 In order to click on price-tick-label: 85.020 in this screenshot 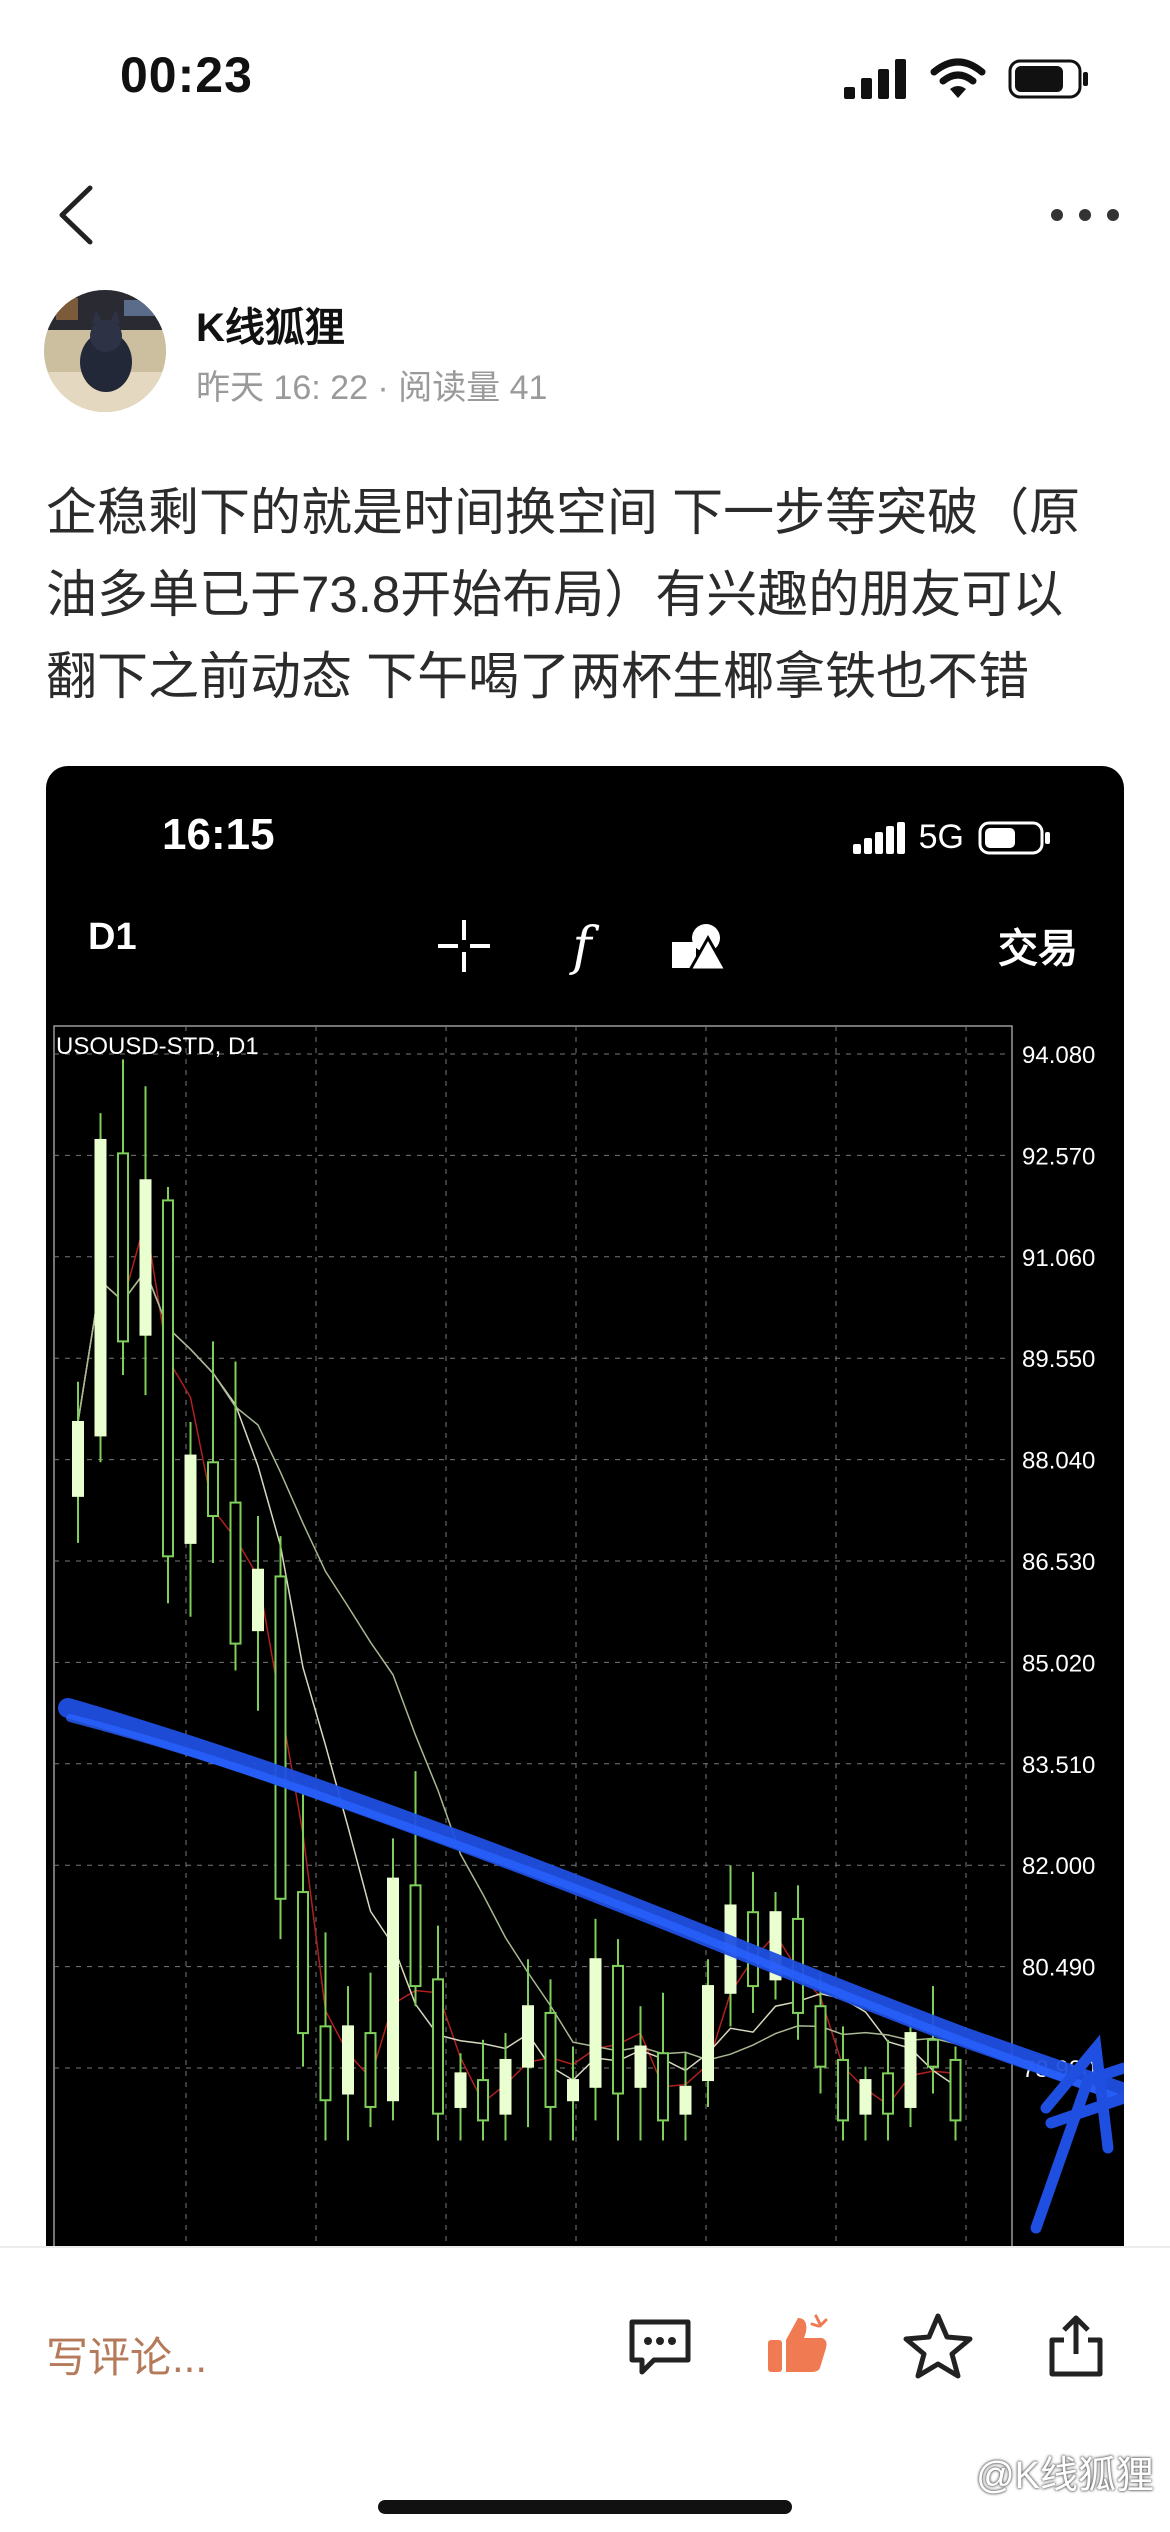, I will do `click(1058, 1663)`.